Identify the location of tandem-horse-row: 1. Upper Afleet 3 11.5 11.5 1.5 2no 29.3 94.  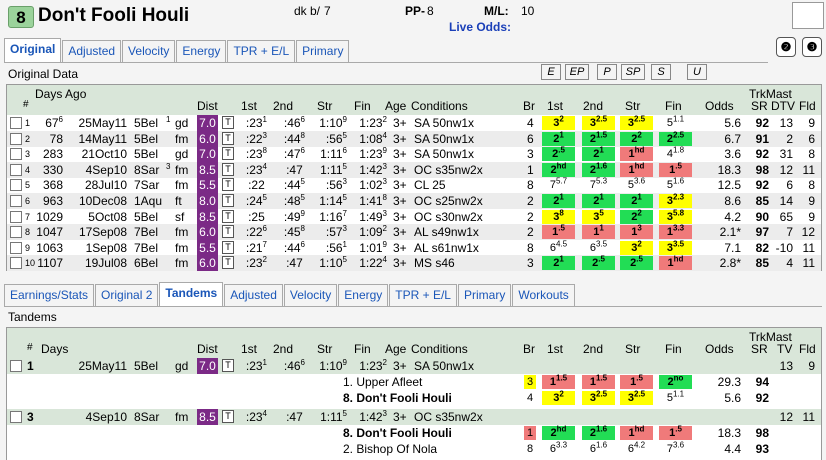
(414, 382).